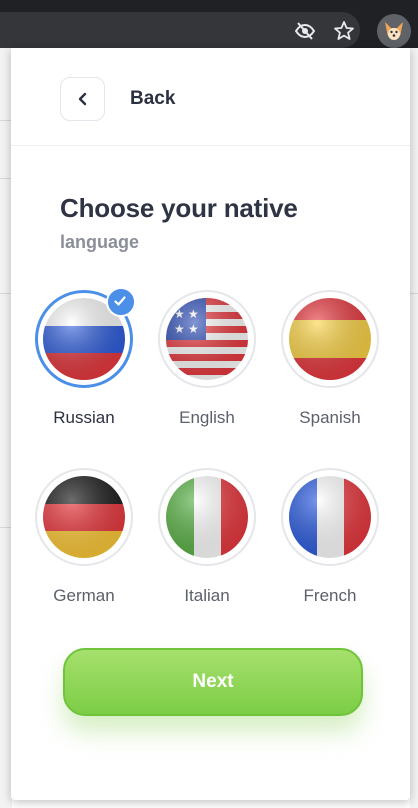  I want to click on back-label: Back, so click(152, 99).